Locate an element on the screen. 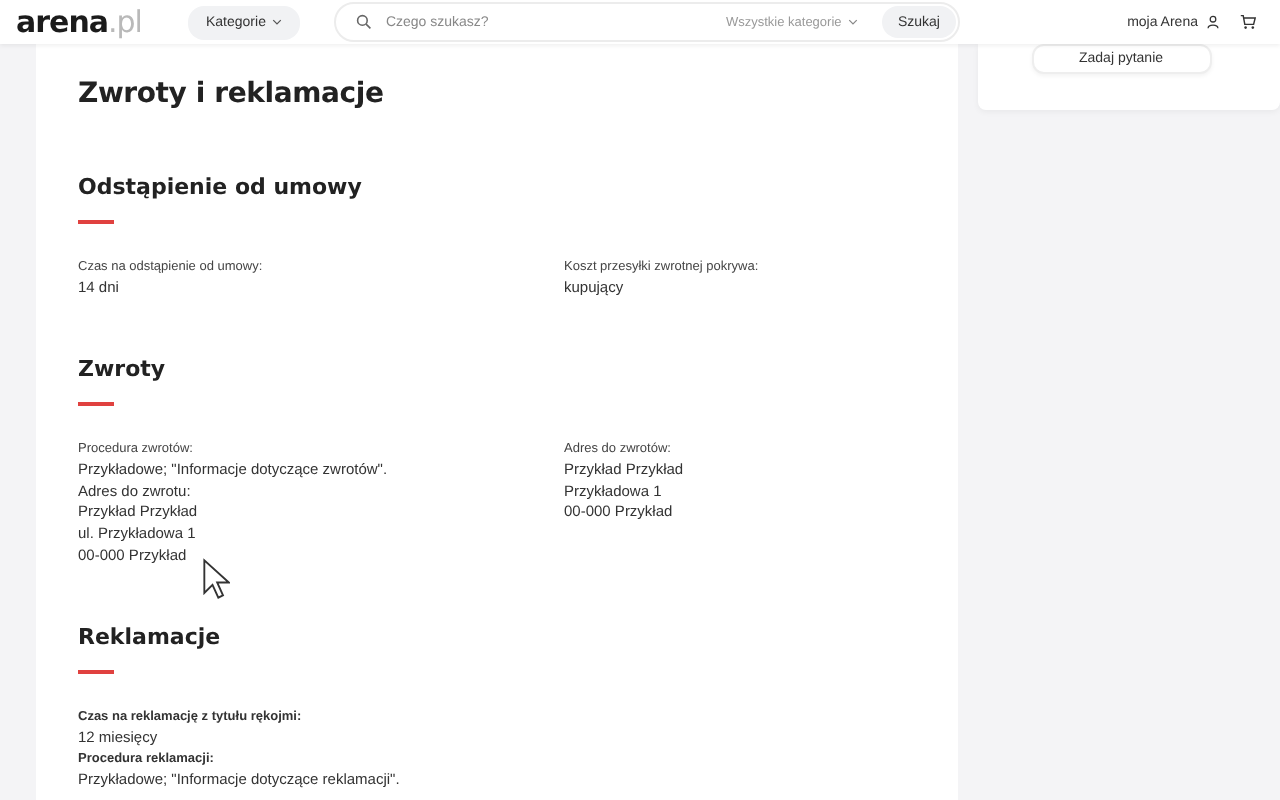  section-heading: Reklamacje is located at coordinates (149, 637).